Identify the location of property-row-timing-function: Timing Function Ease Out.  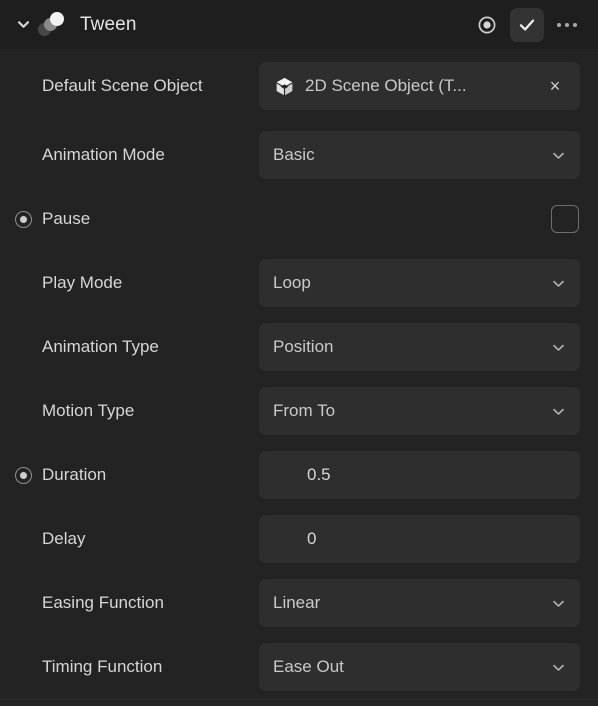
(299, 667).